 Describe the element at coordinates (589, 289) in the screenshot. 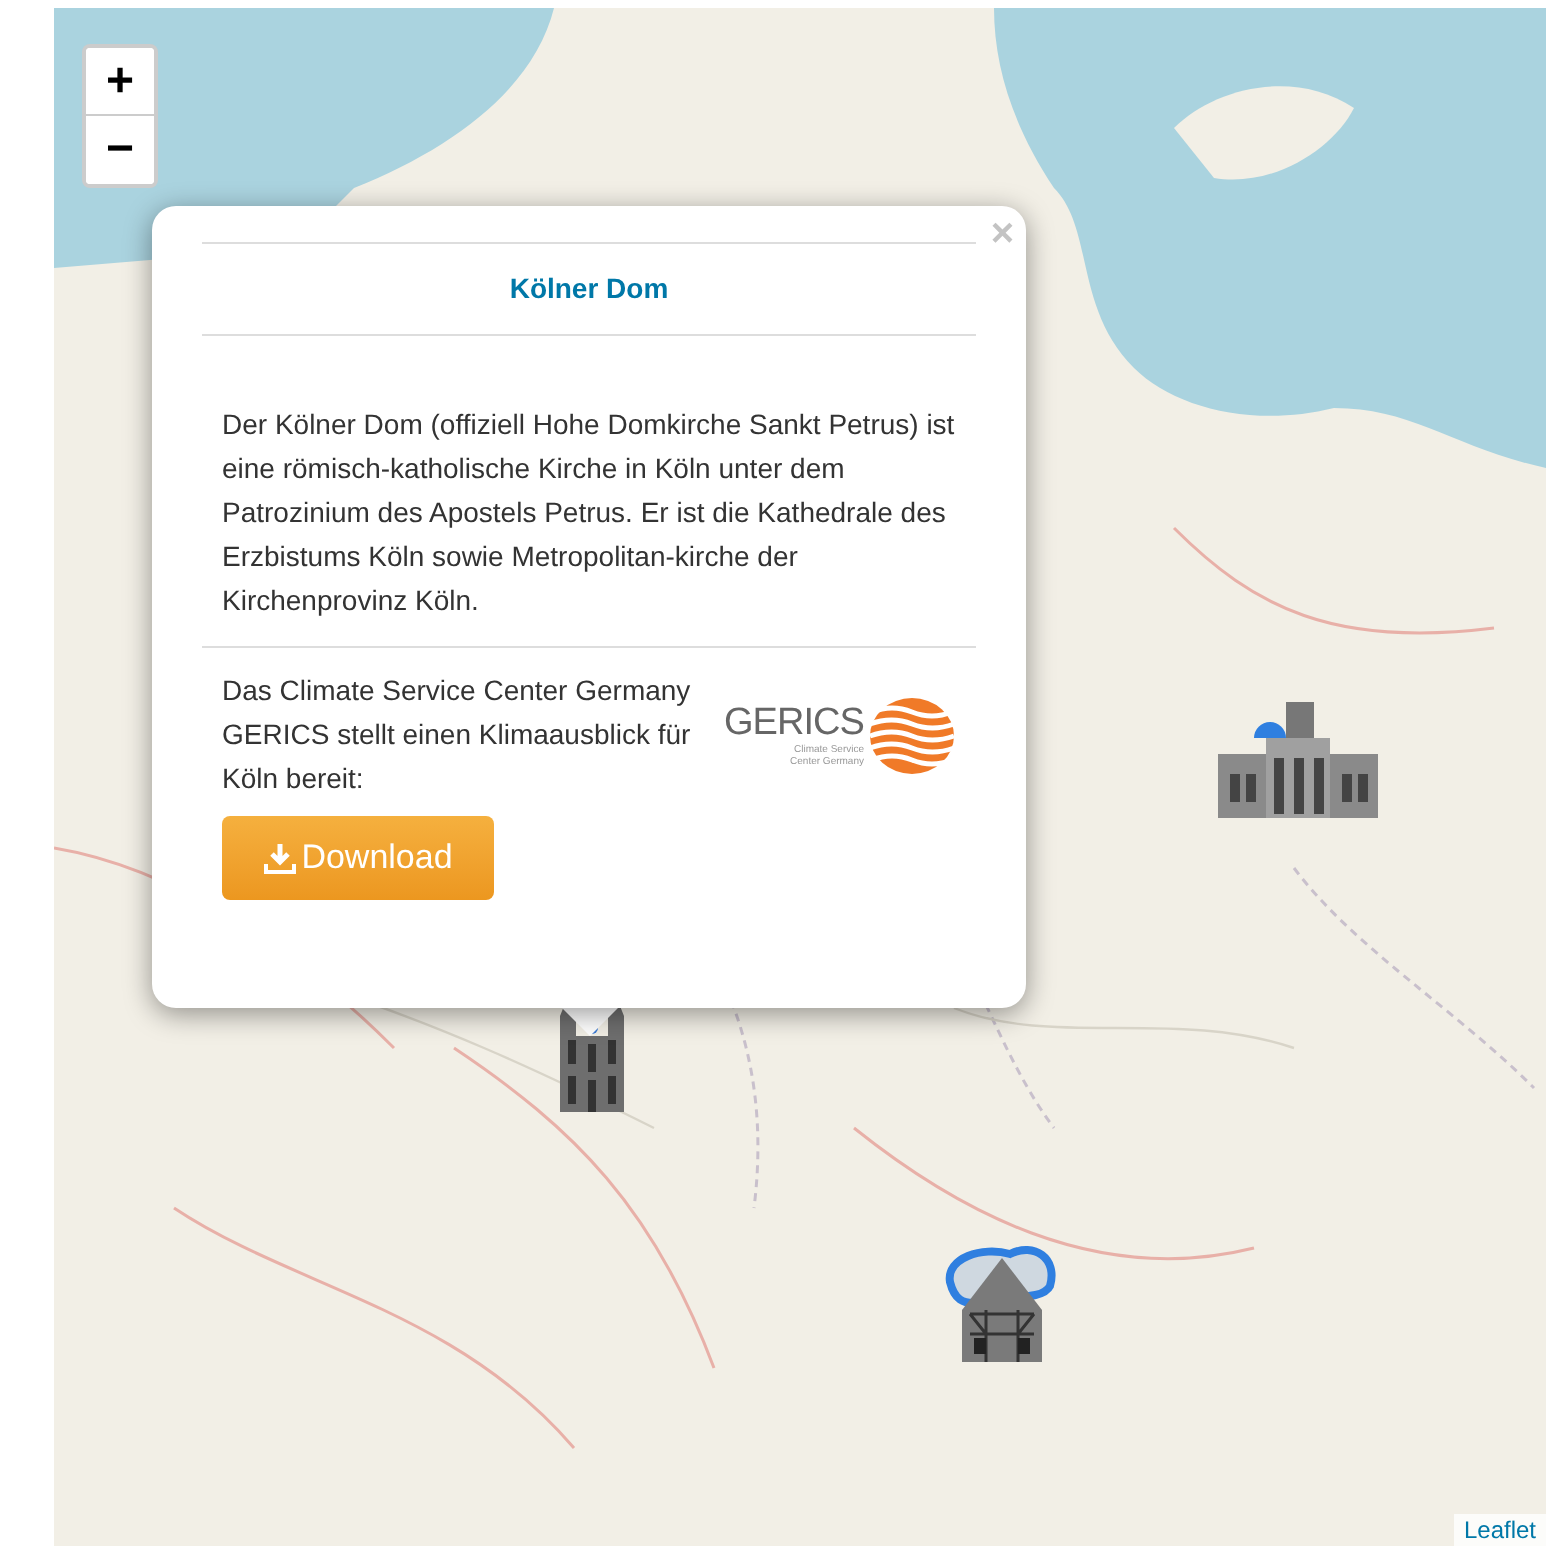

I see `popup-title: Kölner Dom` at that location.